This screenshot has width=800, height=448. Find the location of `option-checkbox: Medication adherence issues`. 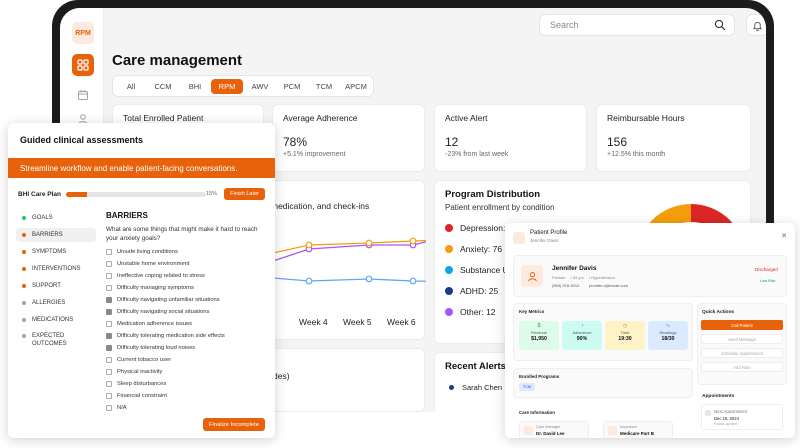

option-checkbox: Medication adherence issues is located at coordinates (149, 324).